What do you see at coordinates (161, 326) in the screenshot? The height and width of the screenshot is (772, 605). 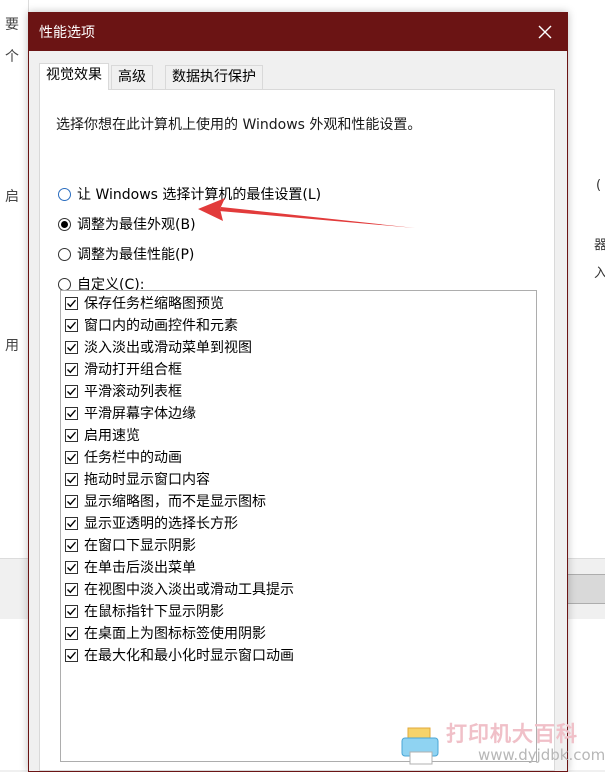 I see `effect-label: 窗口内的动画控件和元素` at bounding box center [161, 326].